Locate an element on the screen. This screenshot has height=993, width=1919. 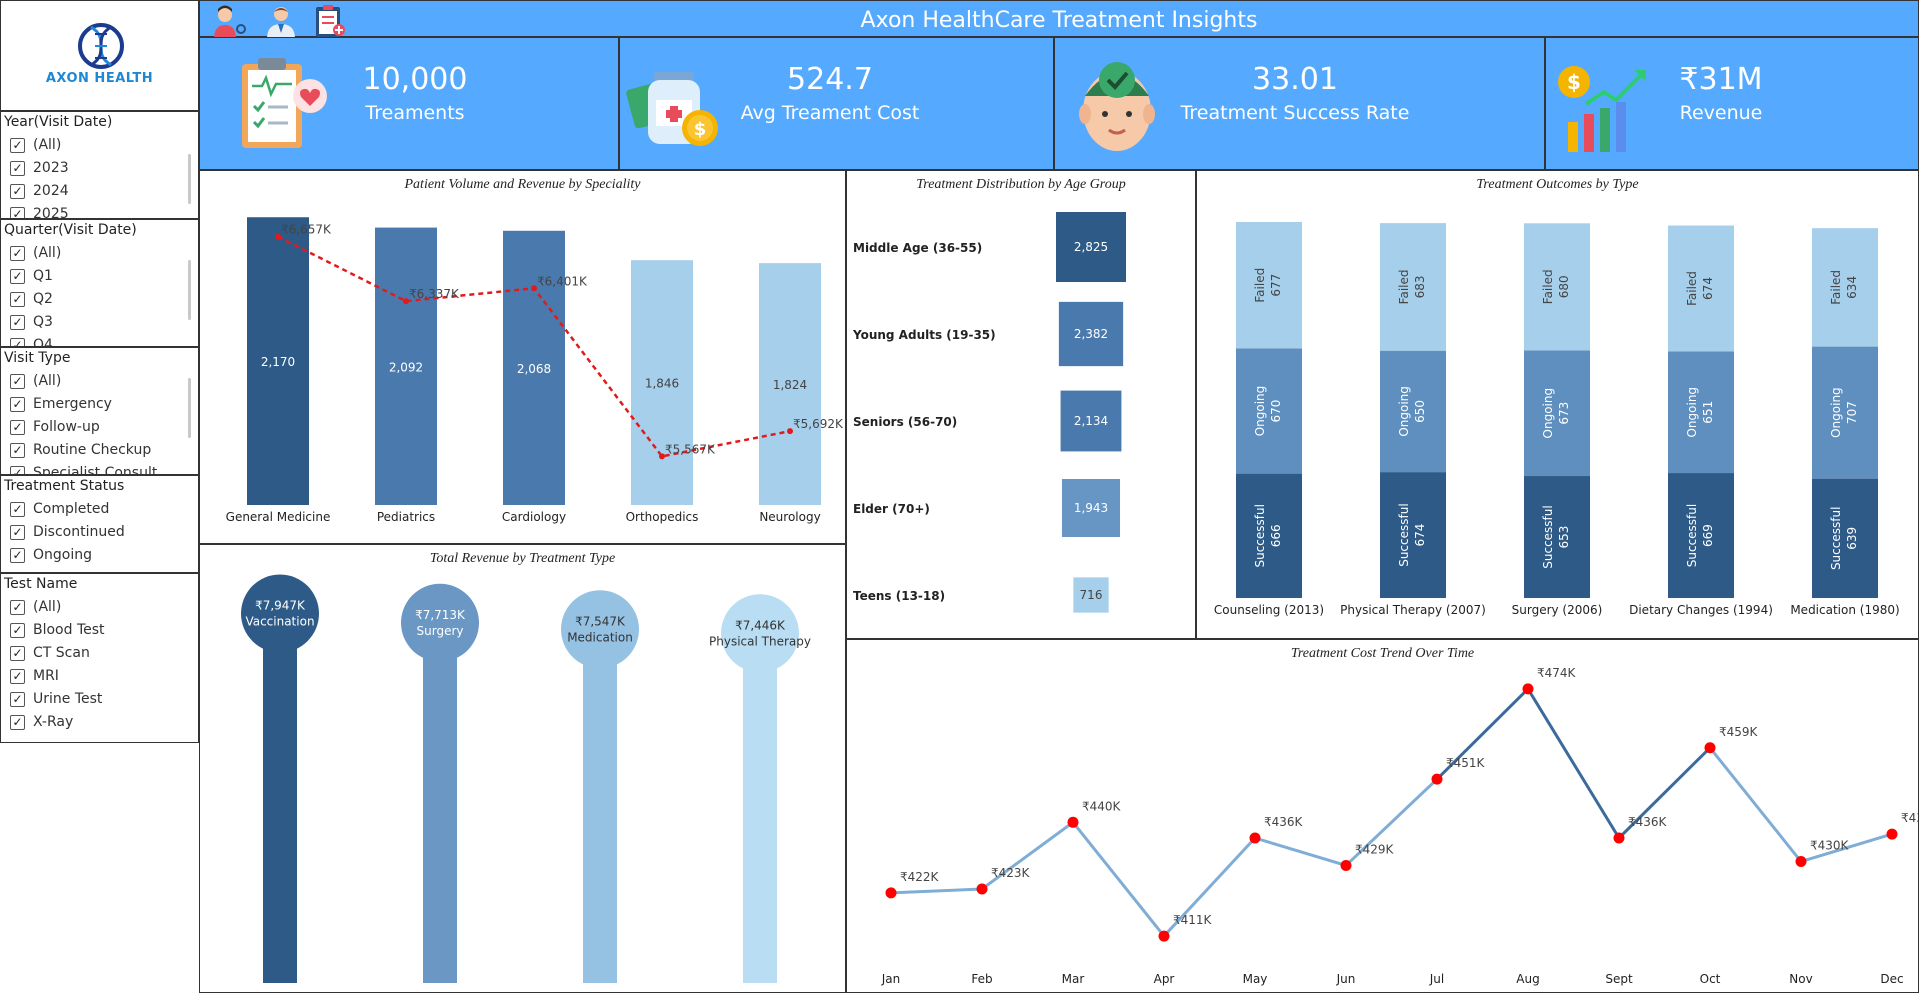
month-label: Aug is located at coordinates (1527, 979).